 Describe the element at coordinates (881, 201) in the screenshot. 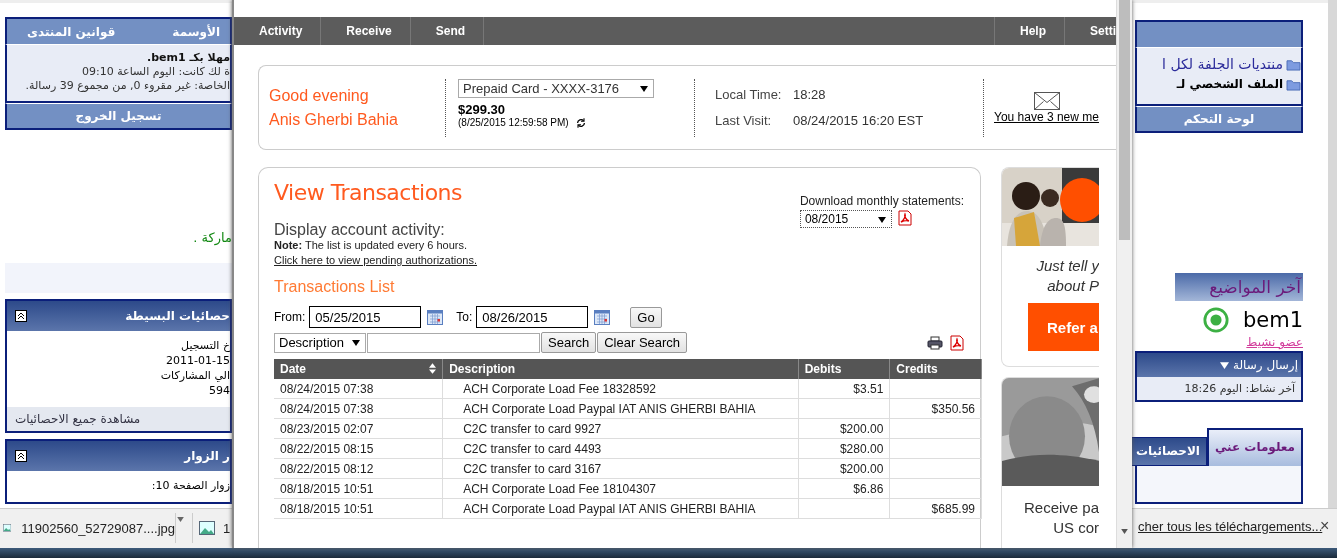

I see `statements-label: Download monthly statements:` at that location.